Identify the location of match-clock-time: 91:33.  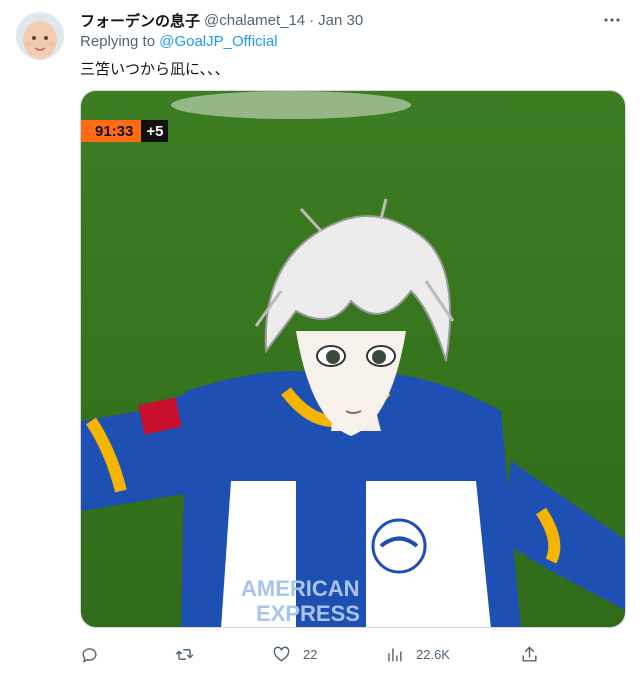
(111, 131).